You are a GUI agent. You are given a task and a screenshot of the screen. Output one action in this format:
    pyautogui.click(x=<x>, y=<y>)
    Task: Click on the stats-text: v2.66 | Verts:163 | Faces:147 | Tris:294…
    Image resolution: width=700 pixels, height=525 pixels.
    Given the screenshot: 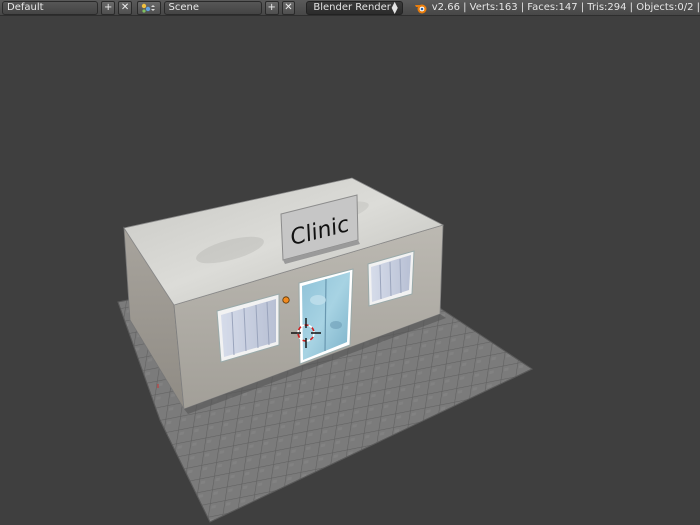 What is the action you would take?
    pyautogui.click(x=565, y=7)
    